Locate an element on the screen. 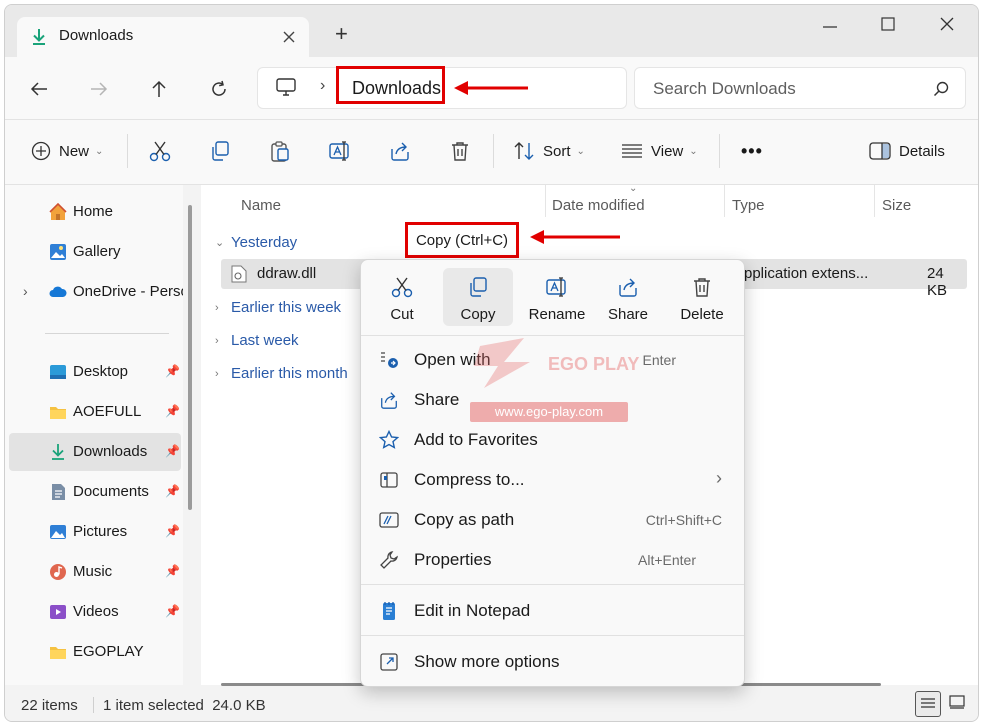 The height and width of the screenshot is (724, 983). menu-item-add-to-favorites: Add to Favorites is located at coordinates (552, 440).